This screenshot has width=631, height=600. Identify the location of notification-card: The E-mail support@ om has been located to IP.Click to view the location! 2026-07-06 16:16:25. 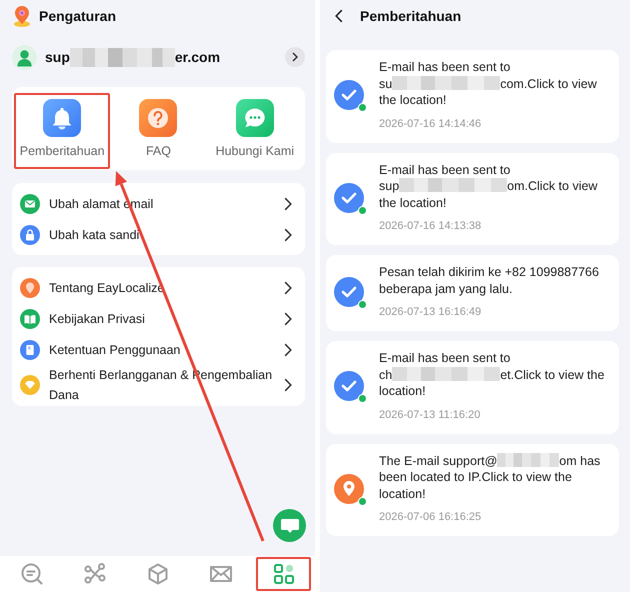
(472, 490).